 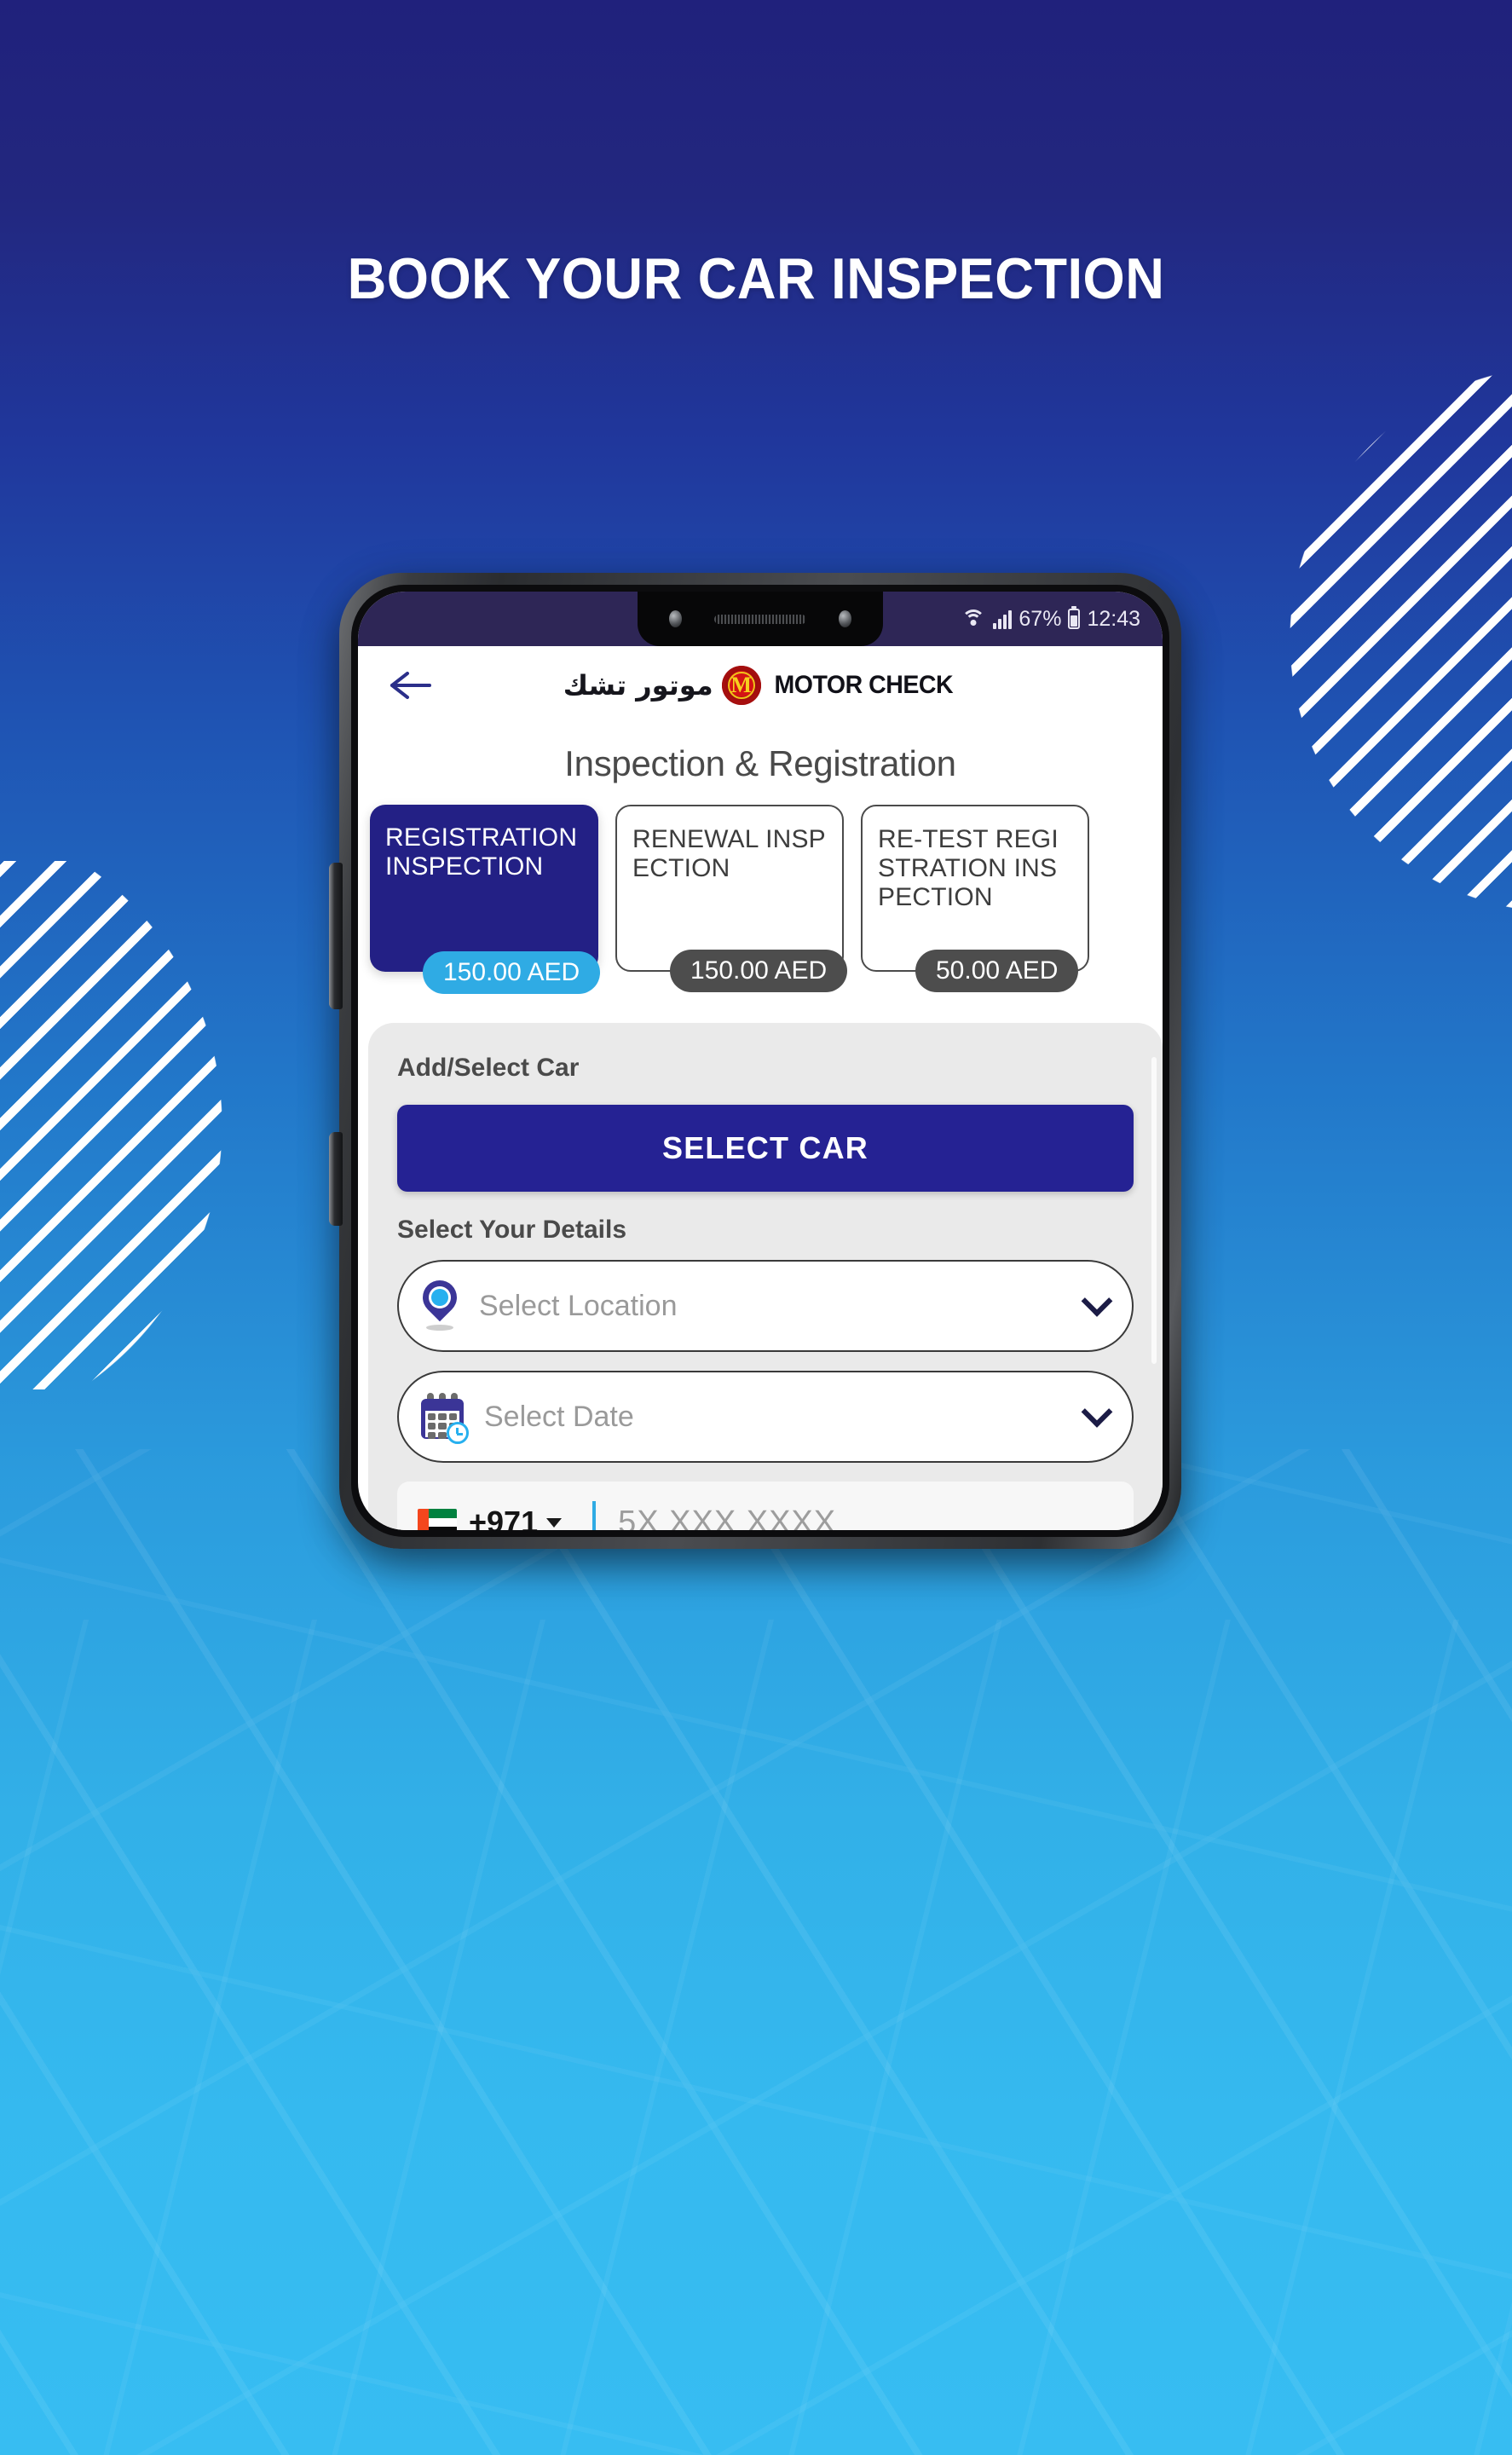 What do you see at coordinates (336, 1179) in the screenshot?
I see `phone-power-button` at bounding box center [336, 1179].